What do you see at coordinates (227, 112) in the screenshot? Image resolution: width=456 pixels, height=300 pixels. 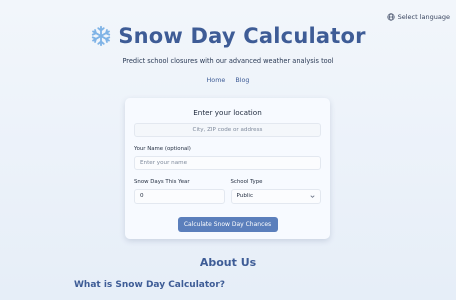 I see `form-heading: Enter your location` at bounding box center [227, 112].